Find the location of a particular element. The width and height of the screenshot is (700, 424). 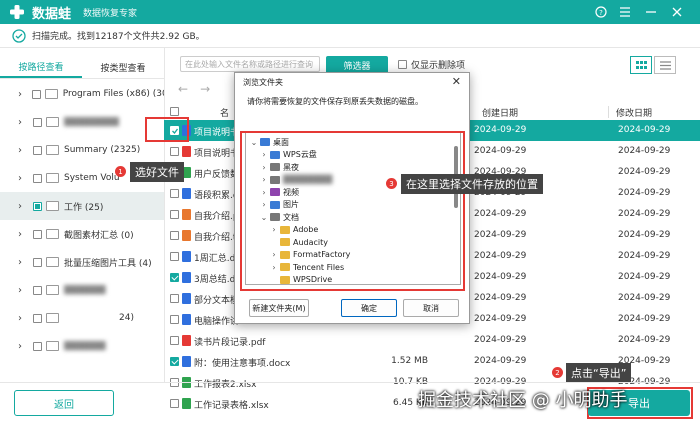

scan-status-text: 扫描完成。找到12187个文件共2.92 GB。 is located at coordinates (118, 37).